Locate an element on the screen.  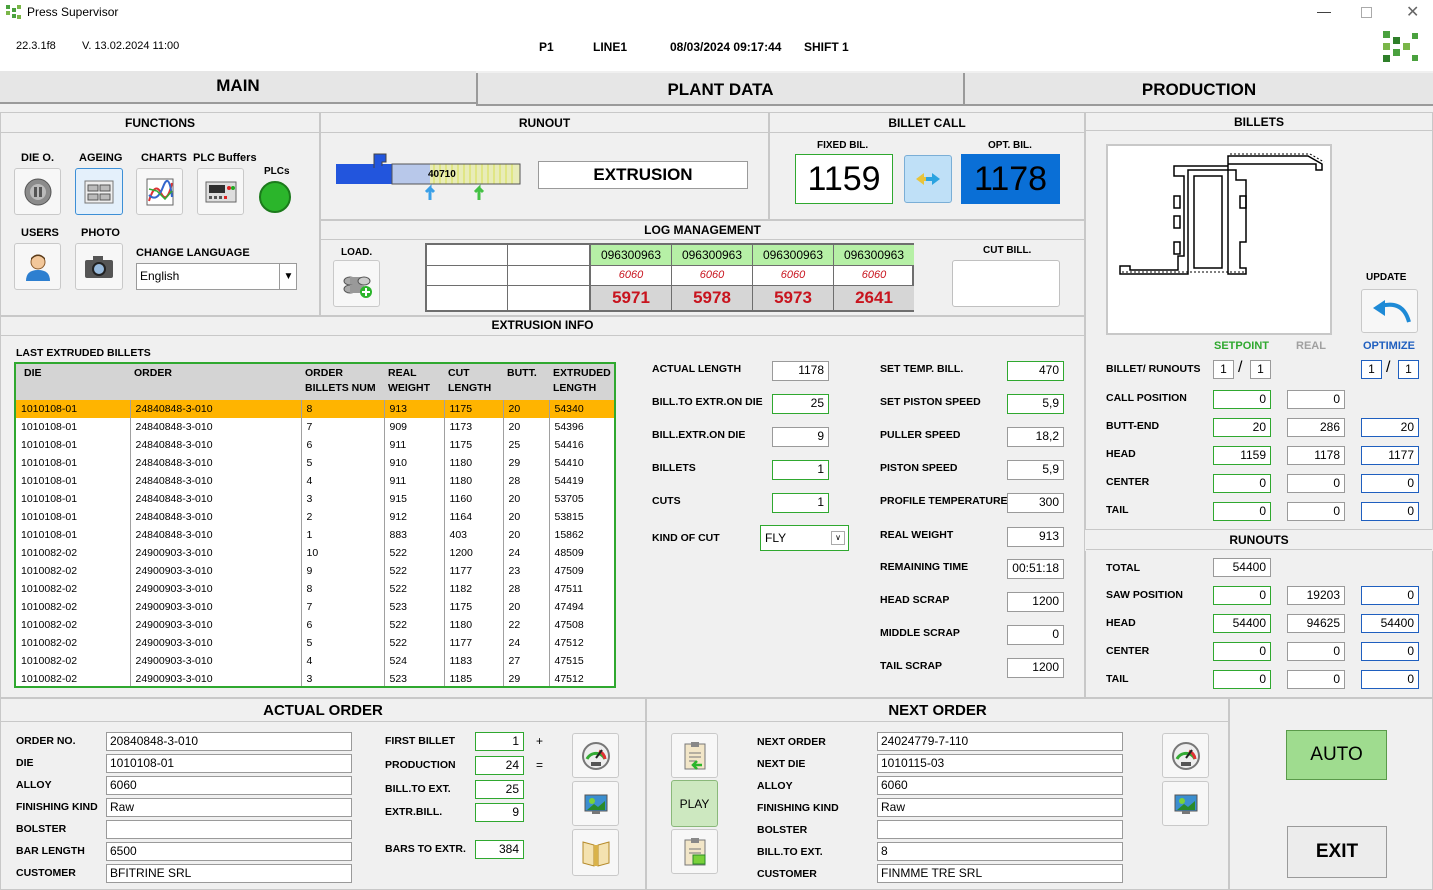
tab-plant-data: PLANT DATA is located at coordinates (719, 89).